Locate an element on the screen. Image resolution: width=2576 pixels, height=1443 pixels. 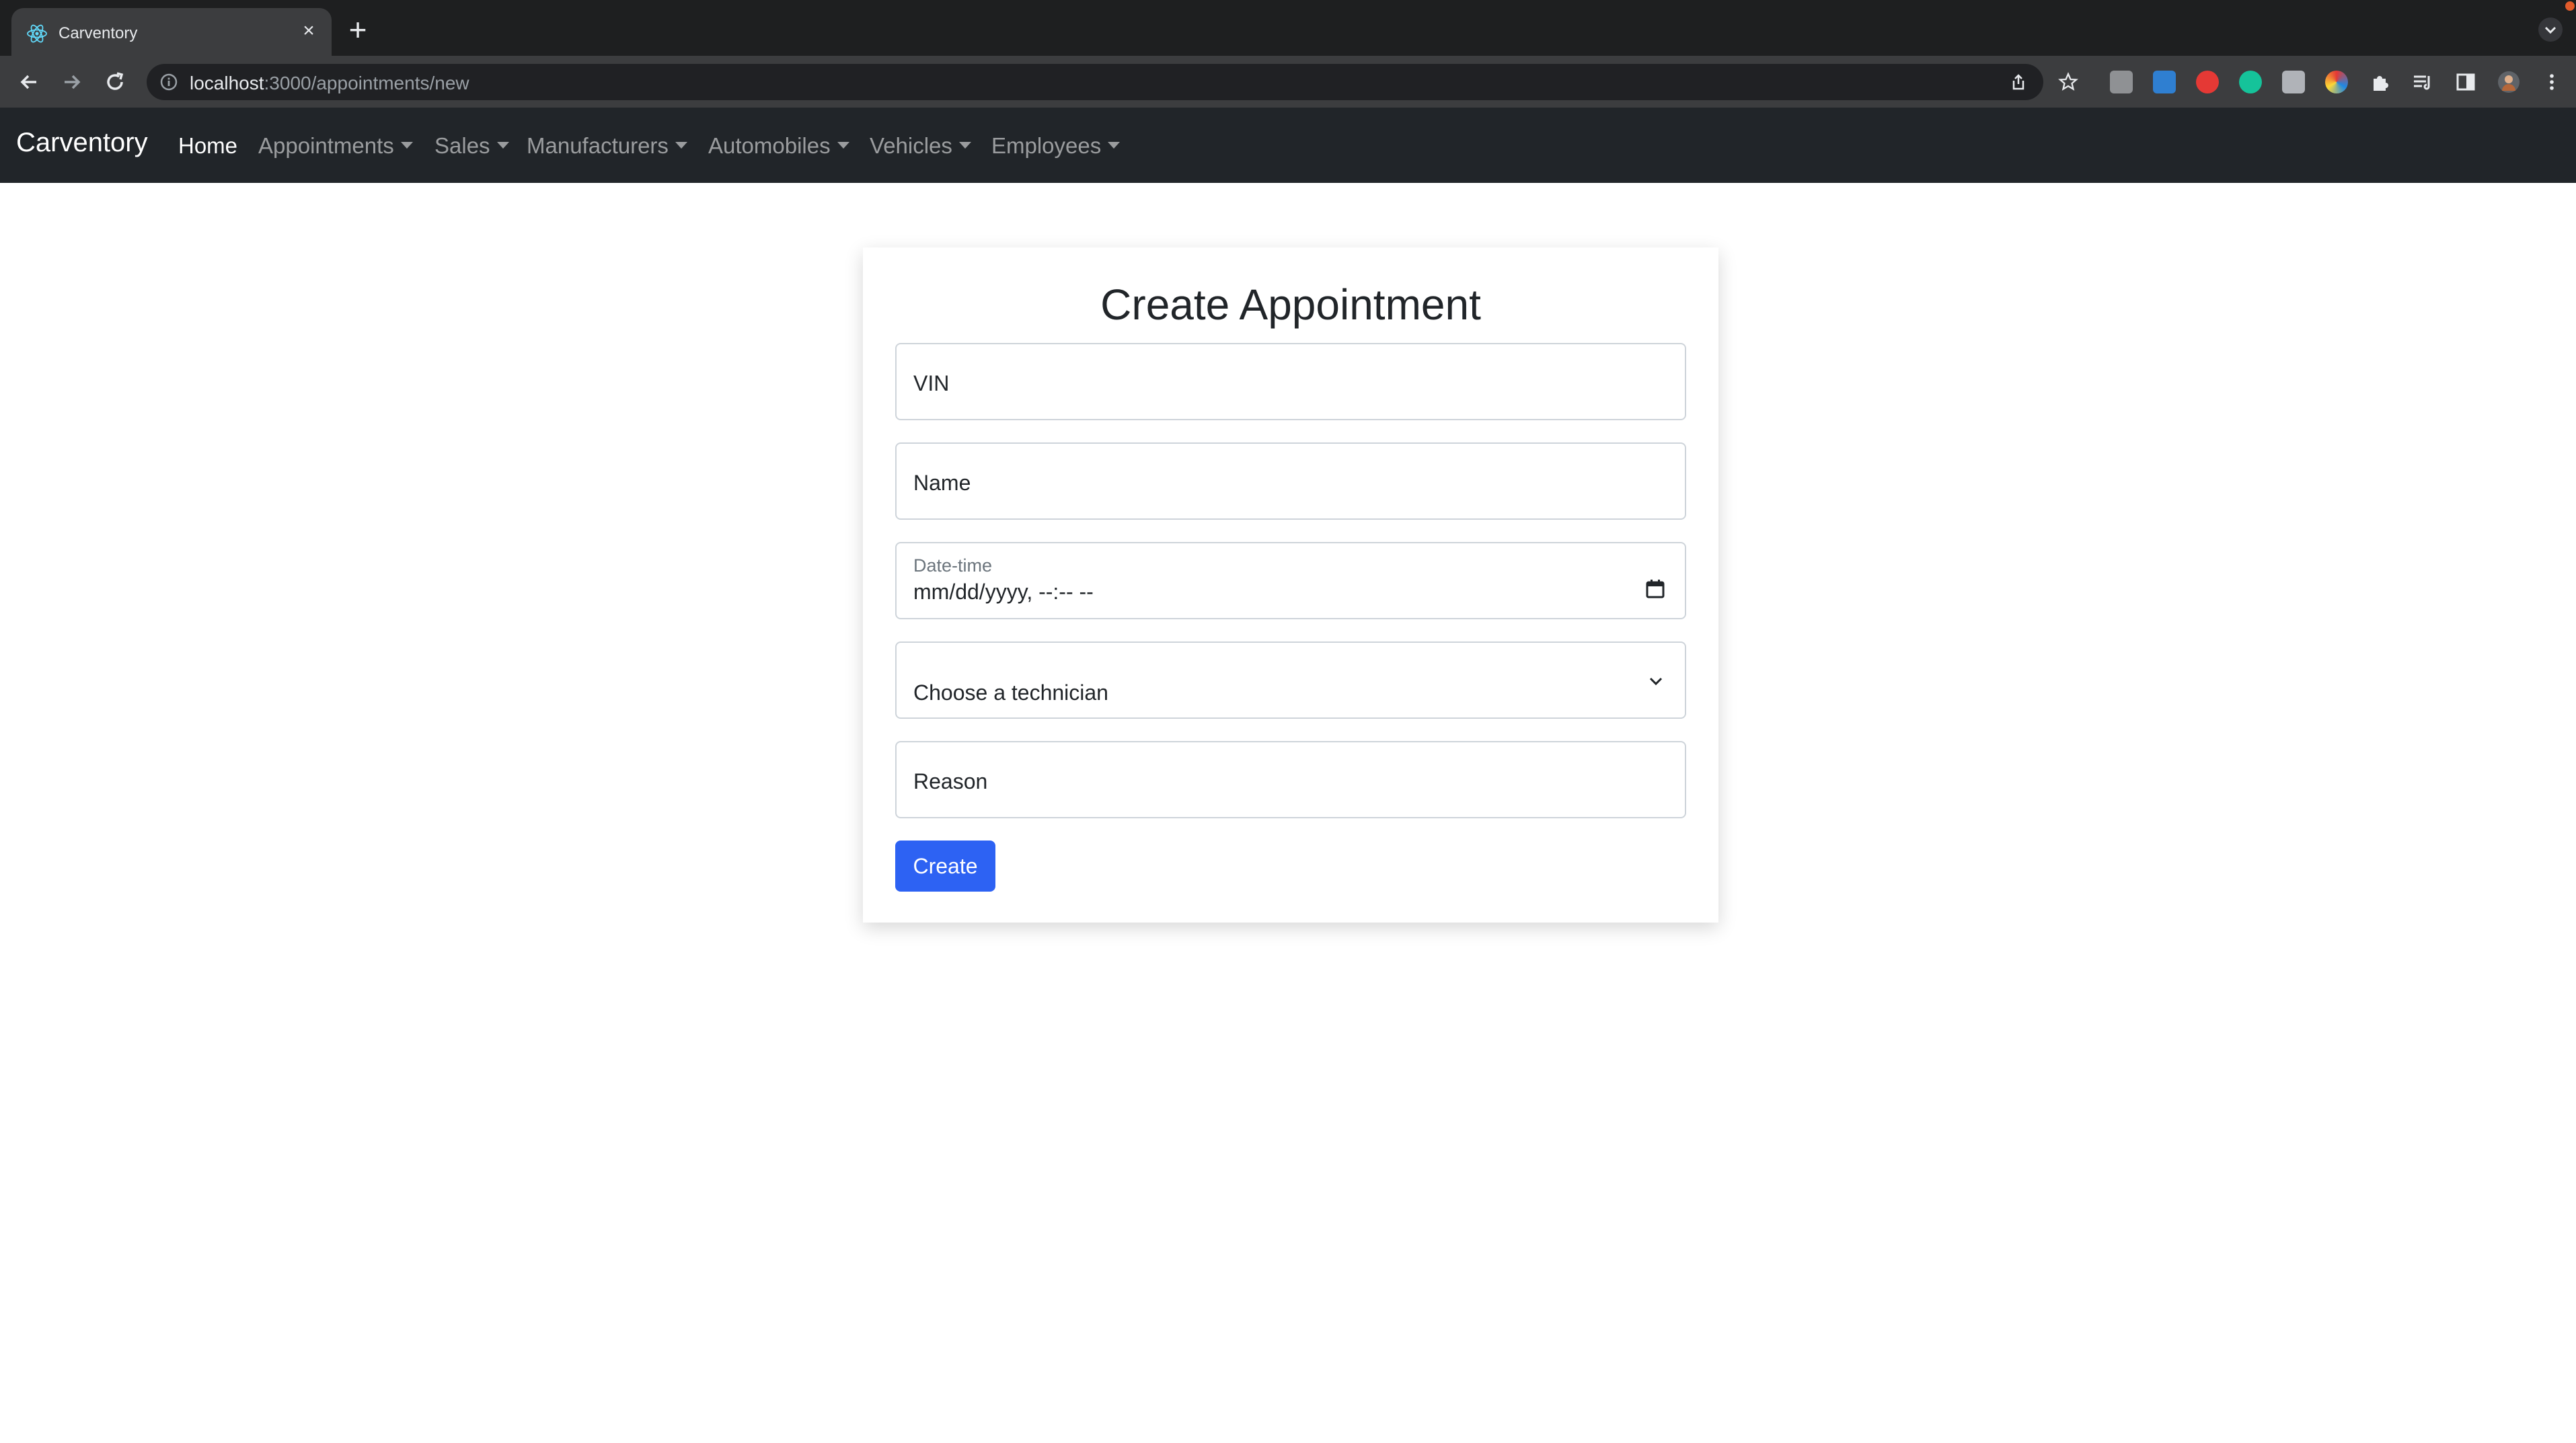
reading-list-icon is located at coordinates (2422, 82).